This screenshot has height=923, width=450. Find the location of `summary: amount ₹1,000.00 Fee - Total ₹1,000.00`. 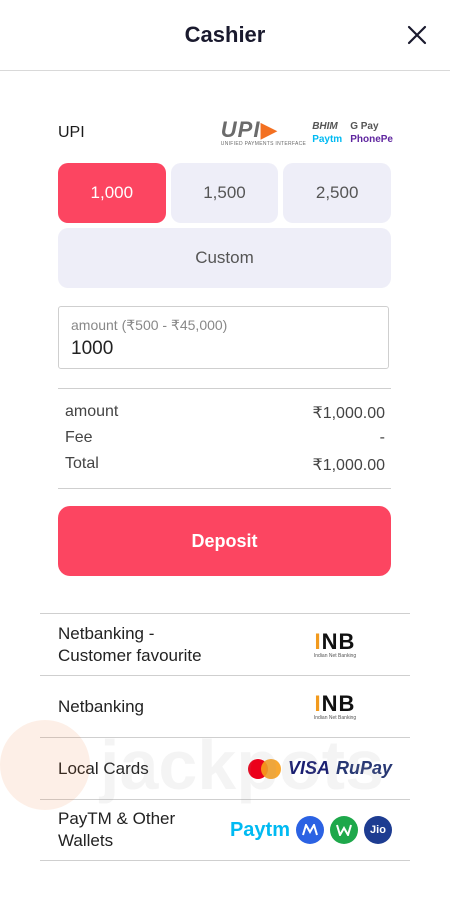

summary: amount ₹1,000.00 Fee - Total ₹1,000.00 is located at coordinates (224, 438).